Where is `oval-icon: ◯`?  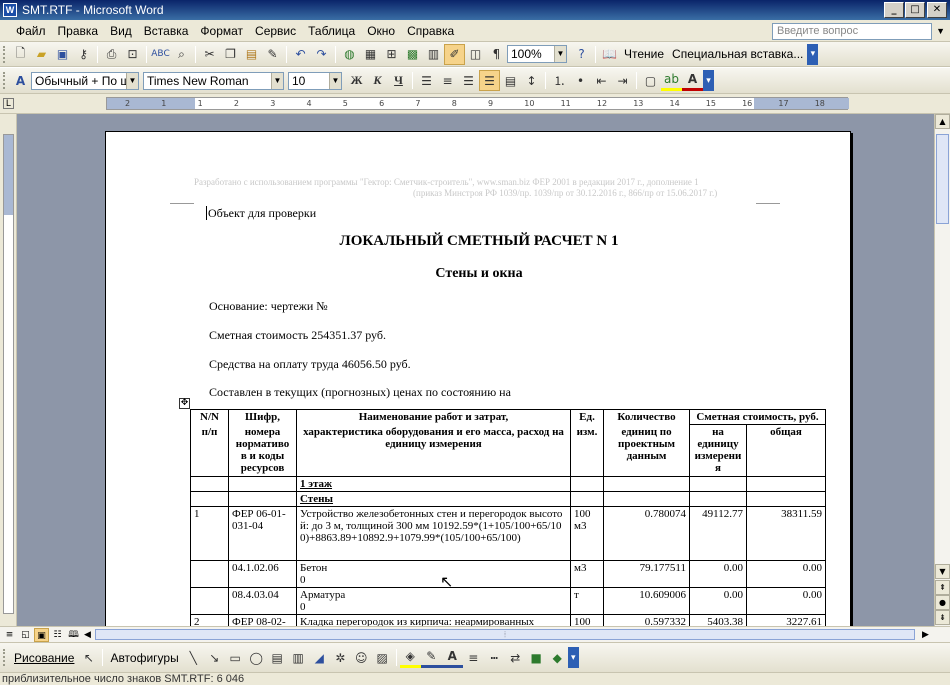 oval-icon: ◯ is located at coordinates (256, 657).